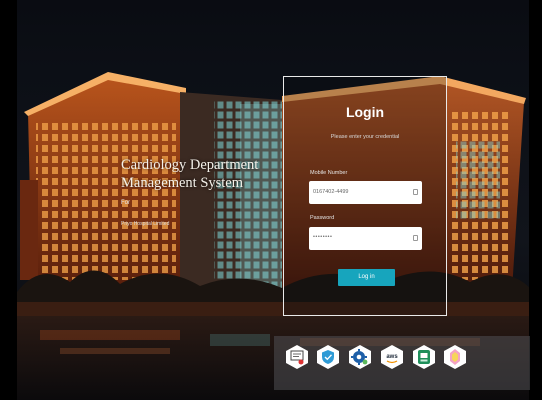 The image size is (542, 400). What do you see at coordinates (145, 224) in the screenshot?
I see `organization-label: Priyo Hospital Limited` at bounding box center [145, 224].